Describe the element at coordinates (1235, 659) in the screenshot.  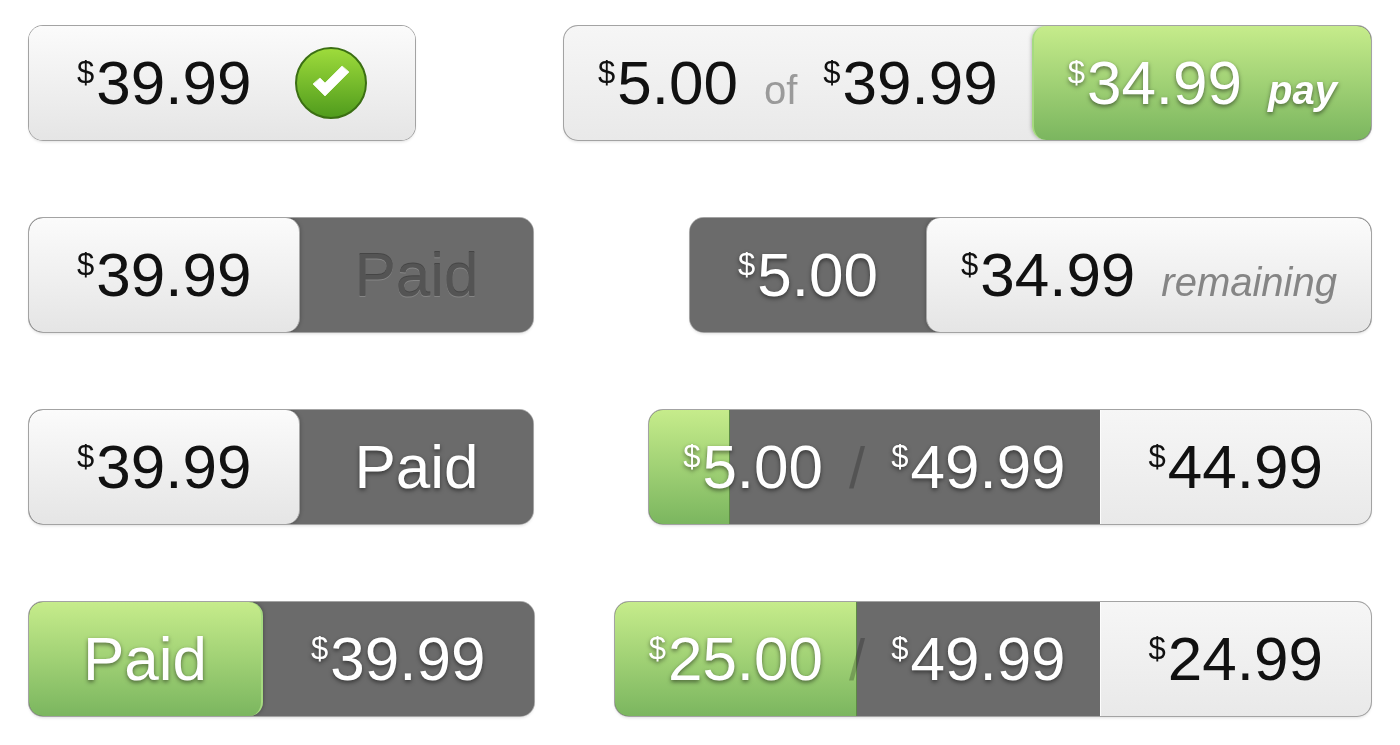
I see `price: $^{$}$24.99` at that location.